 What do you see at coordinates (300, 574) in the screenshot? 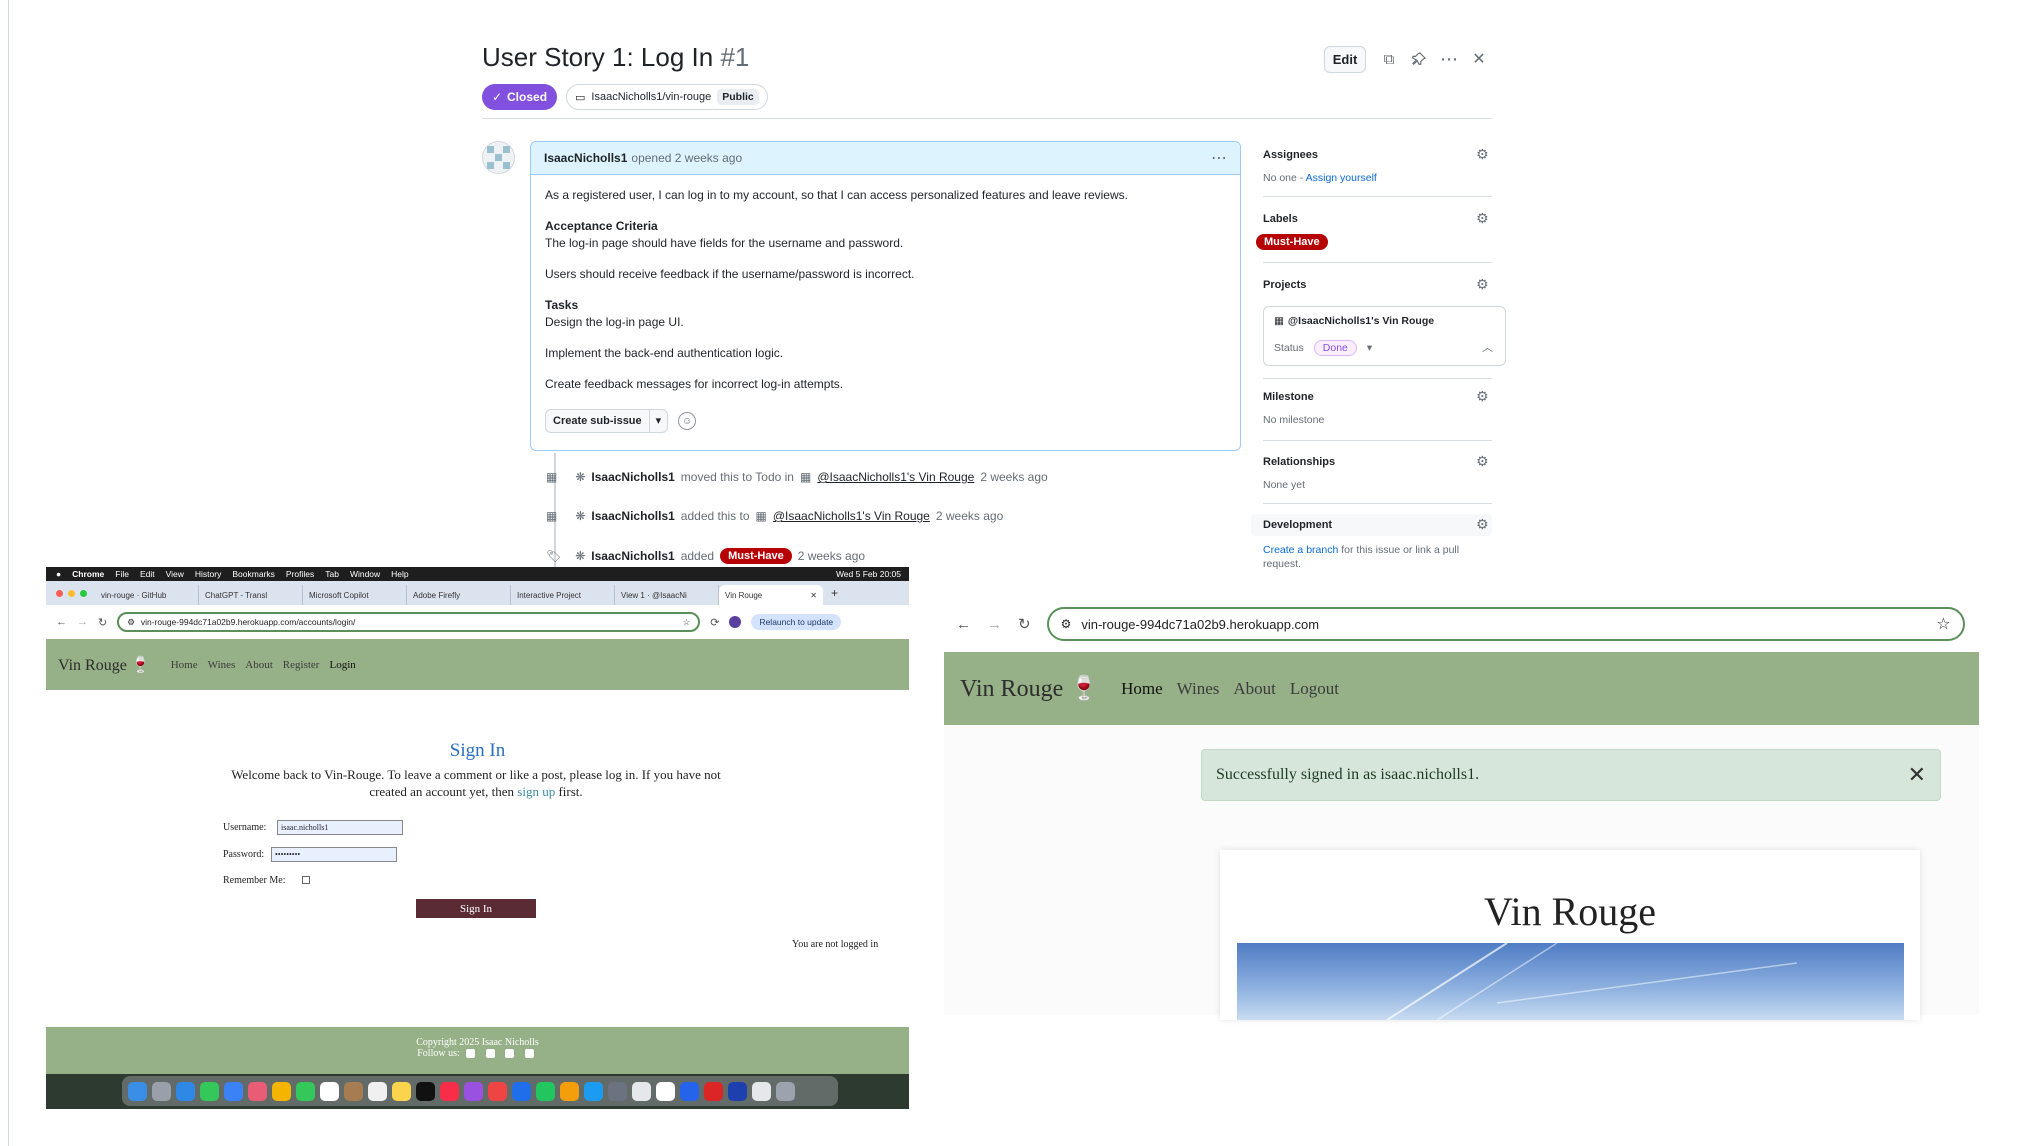
I see `menu-item: Profiles` at bounding box center [300, 574].